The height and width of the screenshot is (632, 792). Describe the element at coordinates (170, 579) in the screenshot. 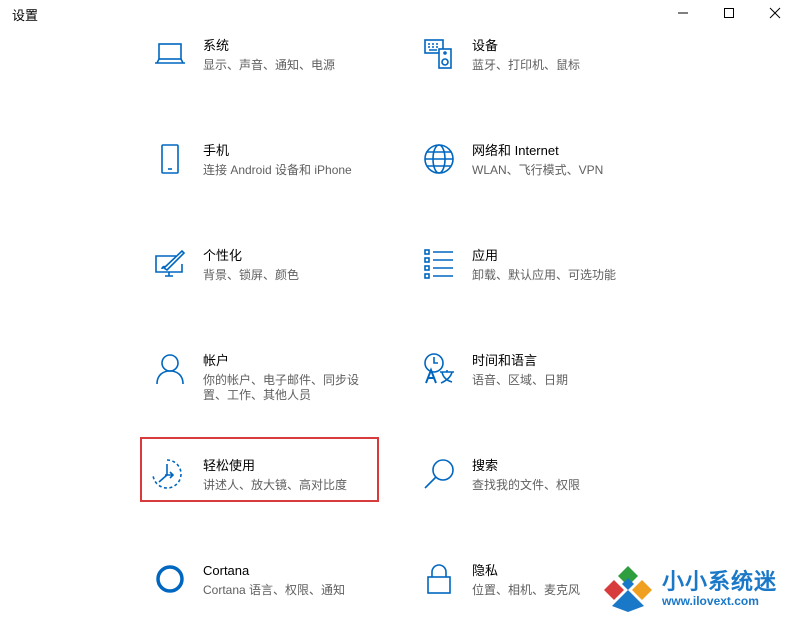

I see `cortana-ring-icon` at that location.